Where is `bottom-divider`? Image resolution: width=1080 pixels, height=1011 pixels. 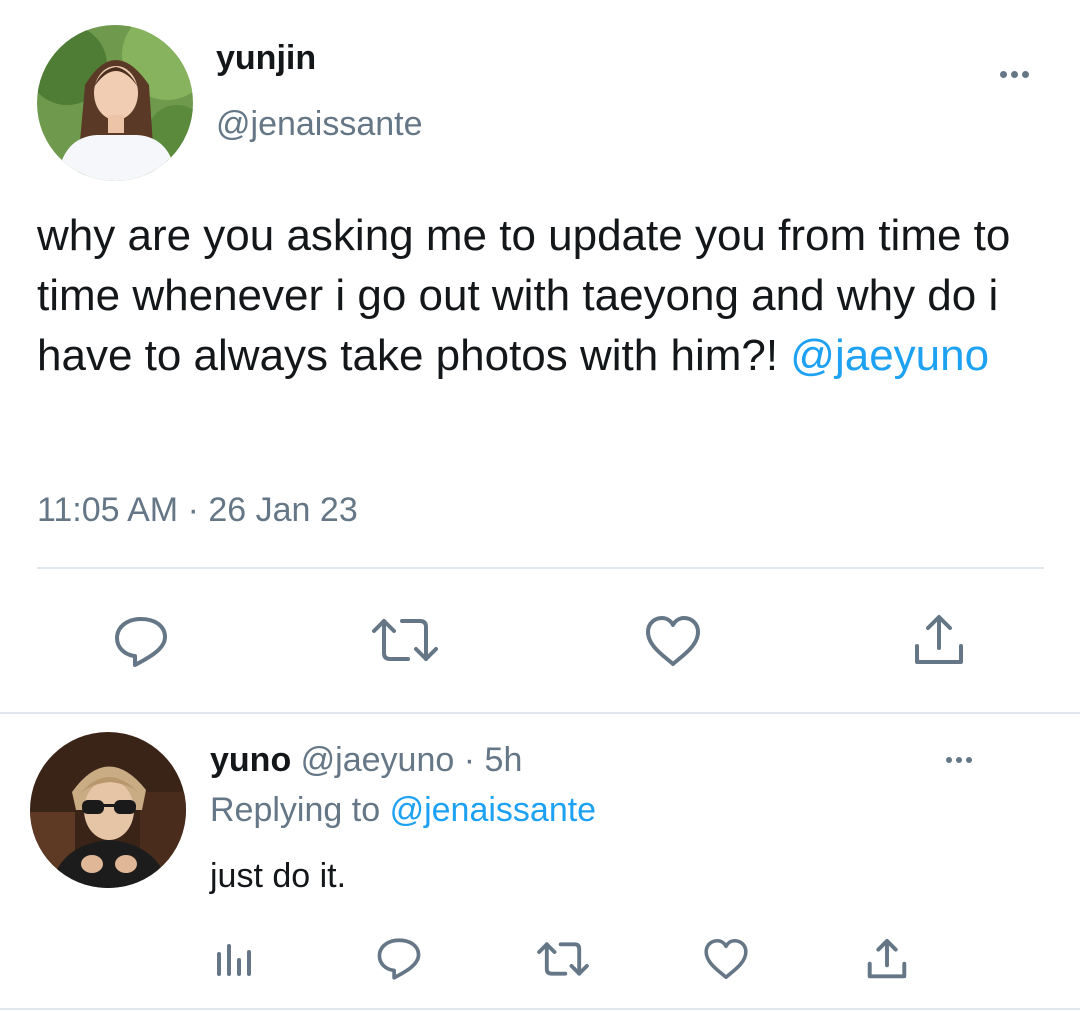
bottom-divider is located at coordinates (540, 1009).